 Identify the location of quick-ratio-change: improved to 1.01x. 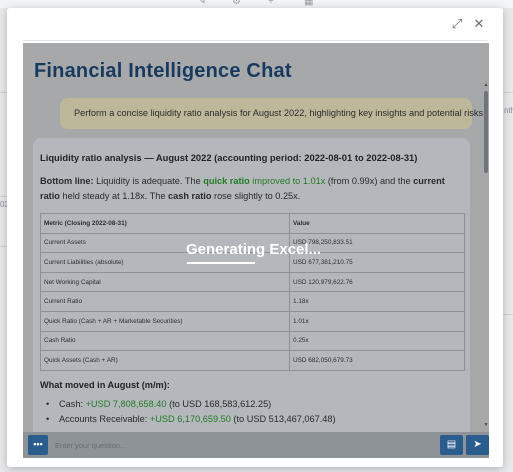
(287, 181).